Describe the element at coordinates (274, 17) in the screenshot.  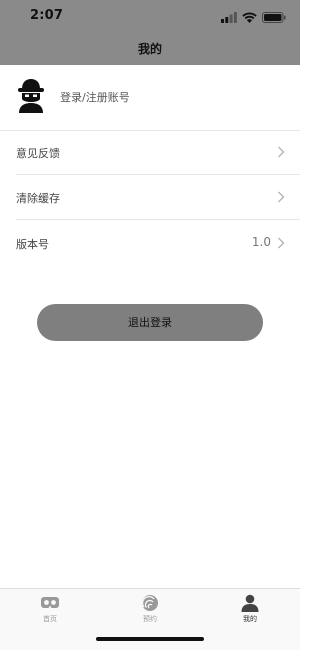
I see `battery-icon` at that location.